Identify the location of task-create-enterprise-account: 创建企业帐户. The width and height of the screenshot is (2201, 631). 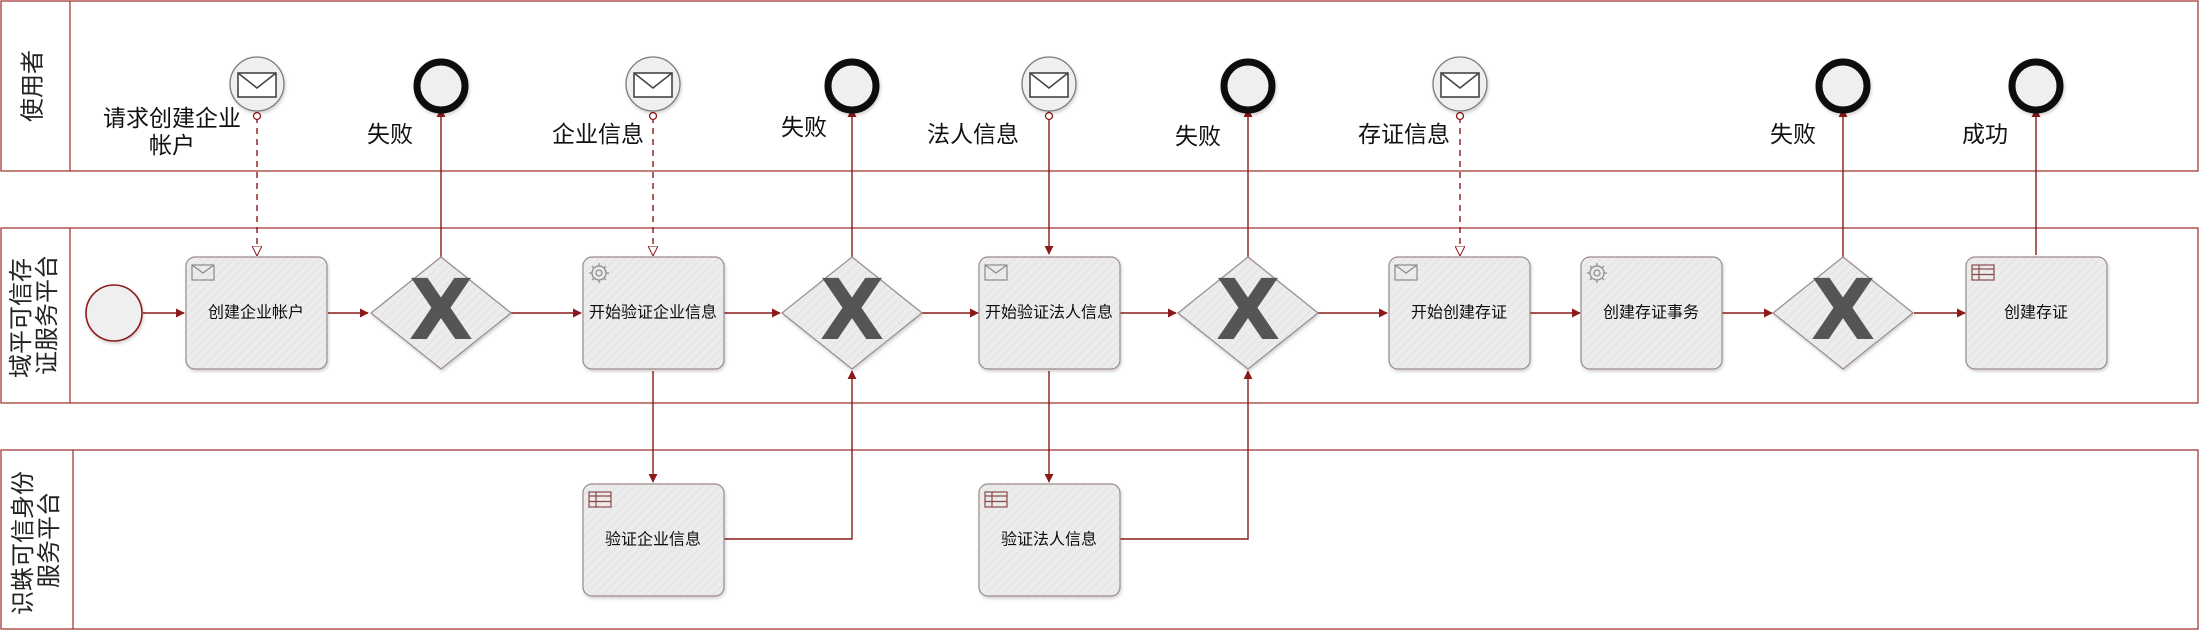
(256, 313).